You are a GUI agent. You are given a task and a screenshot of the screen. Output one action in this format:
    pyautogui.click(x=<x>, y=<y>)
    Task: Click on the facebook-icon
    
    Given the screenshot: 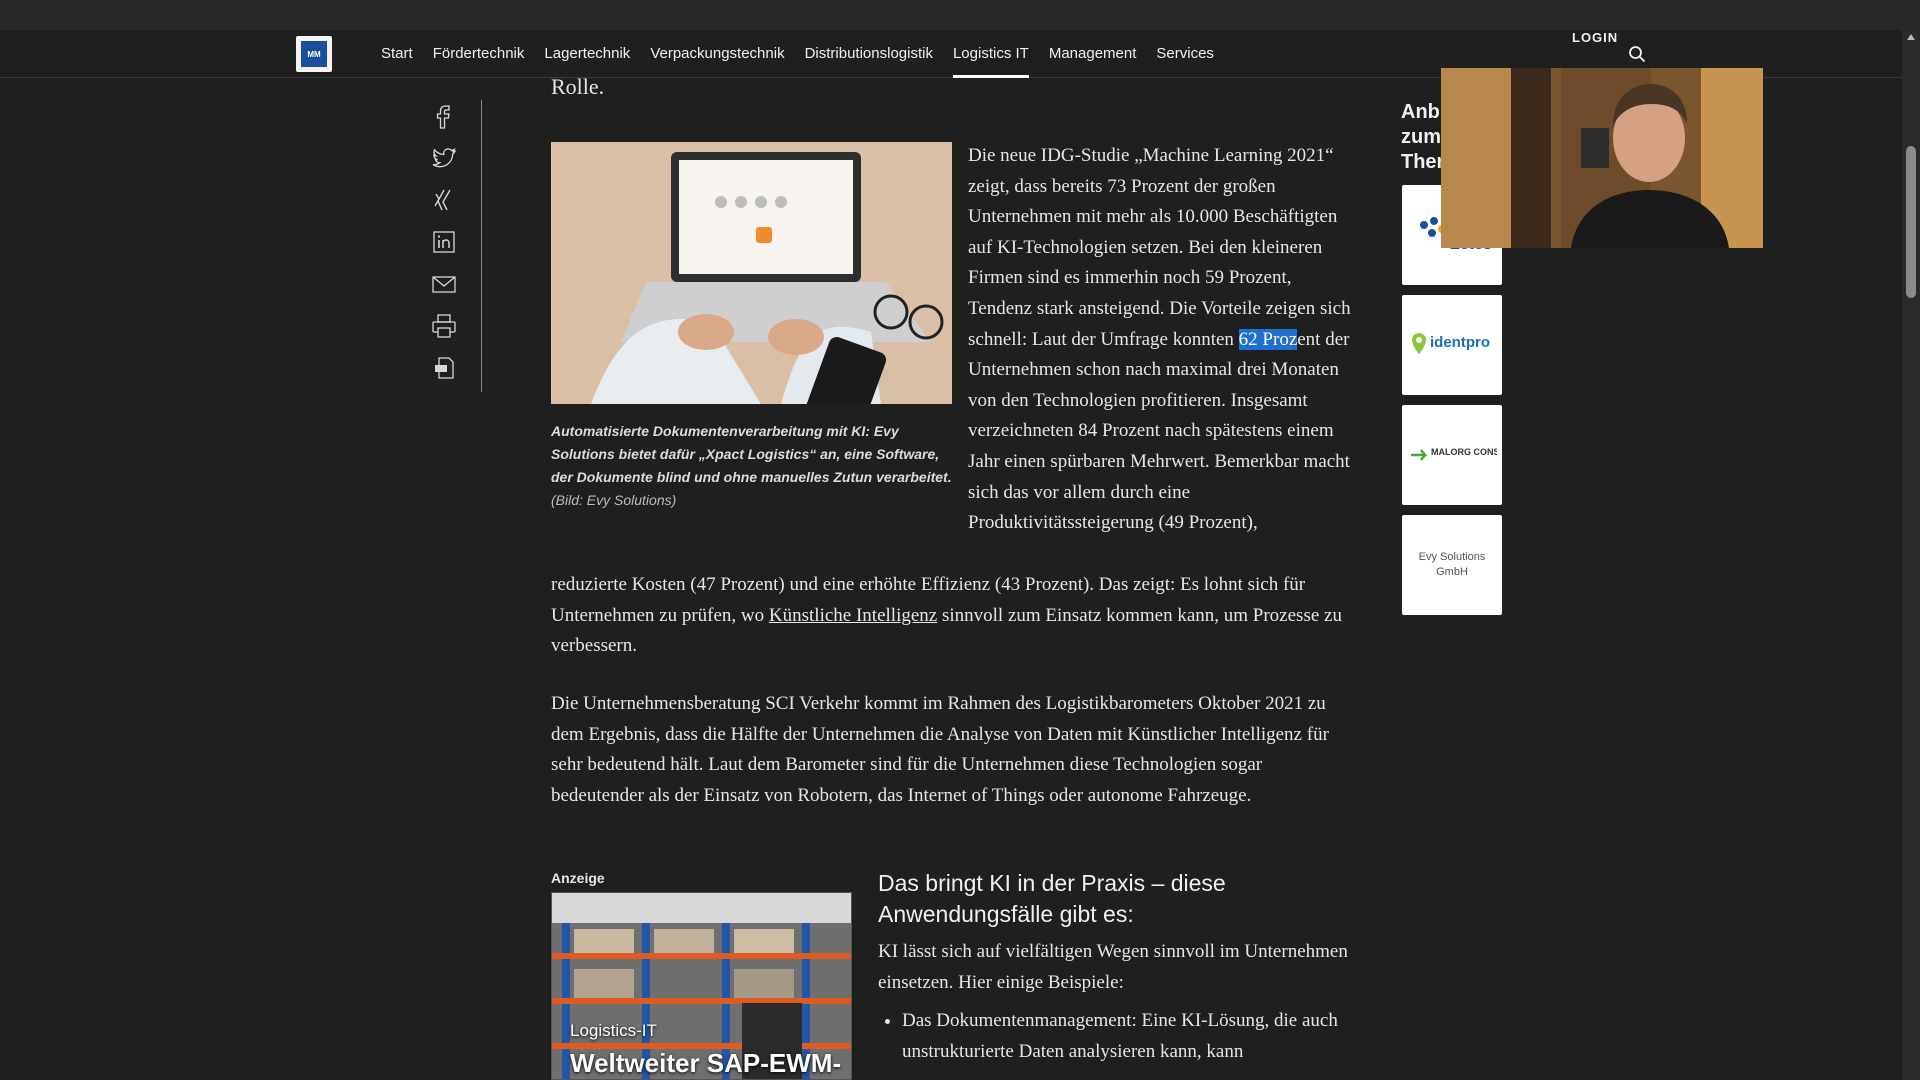 What is the action you would take?
    pyautogui.click(x=444, y=116)
    